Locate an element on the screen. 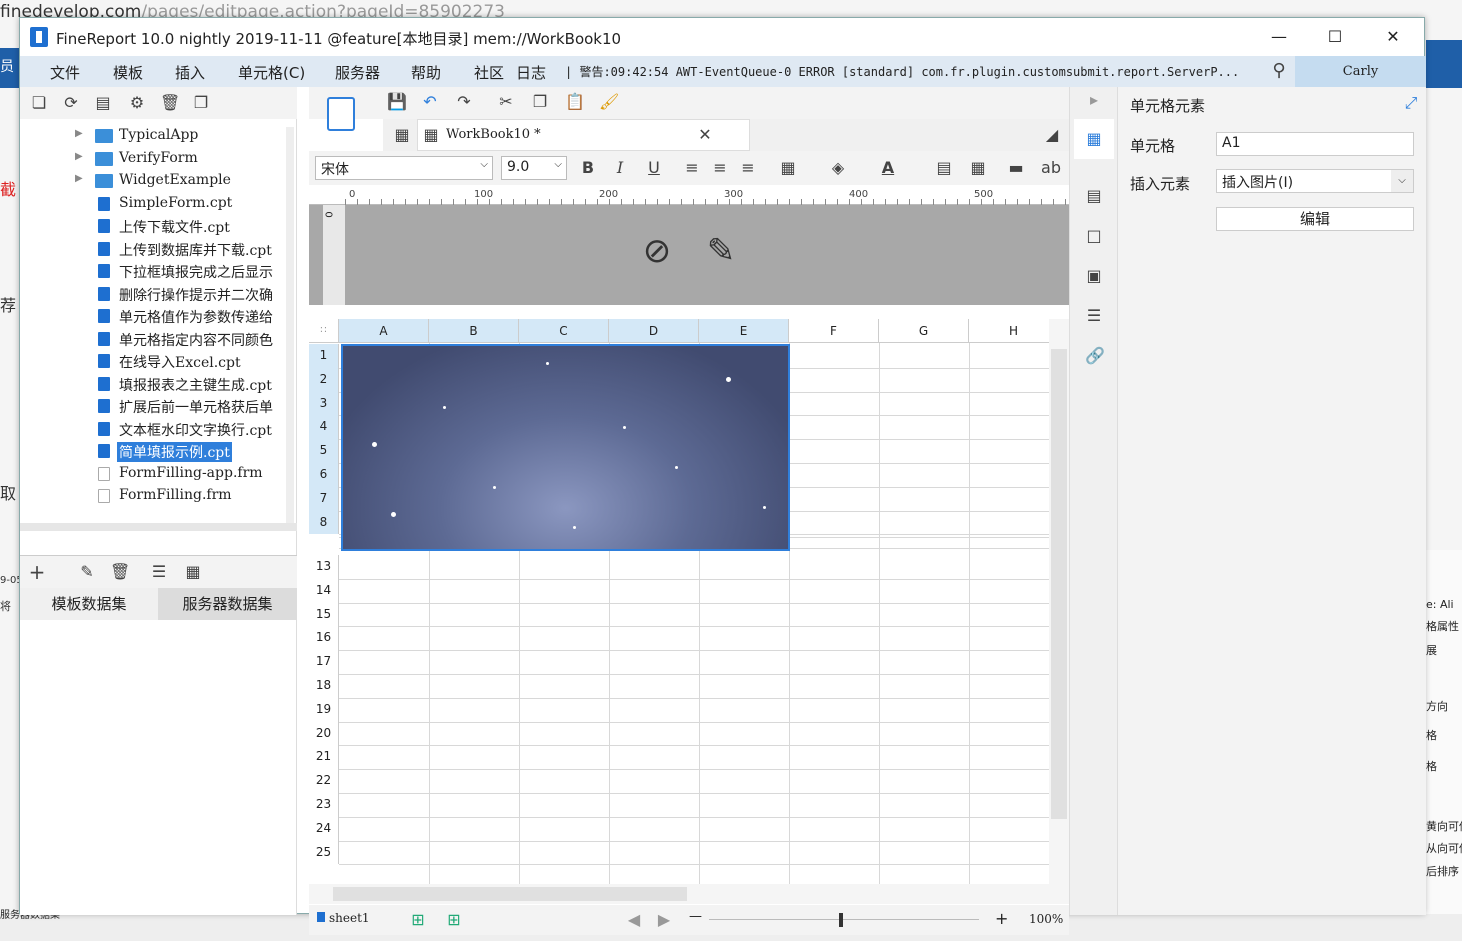 The height and width of the screenshot is (941, 1462). tab-menu-icon: ◢ is located at coordinates (1052, 135).